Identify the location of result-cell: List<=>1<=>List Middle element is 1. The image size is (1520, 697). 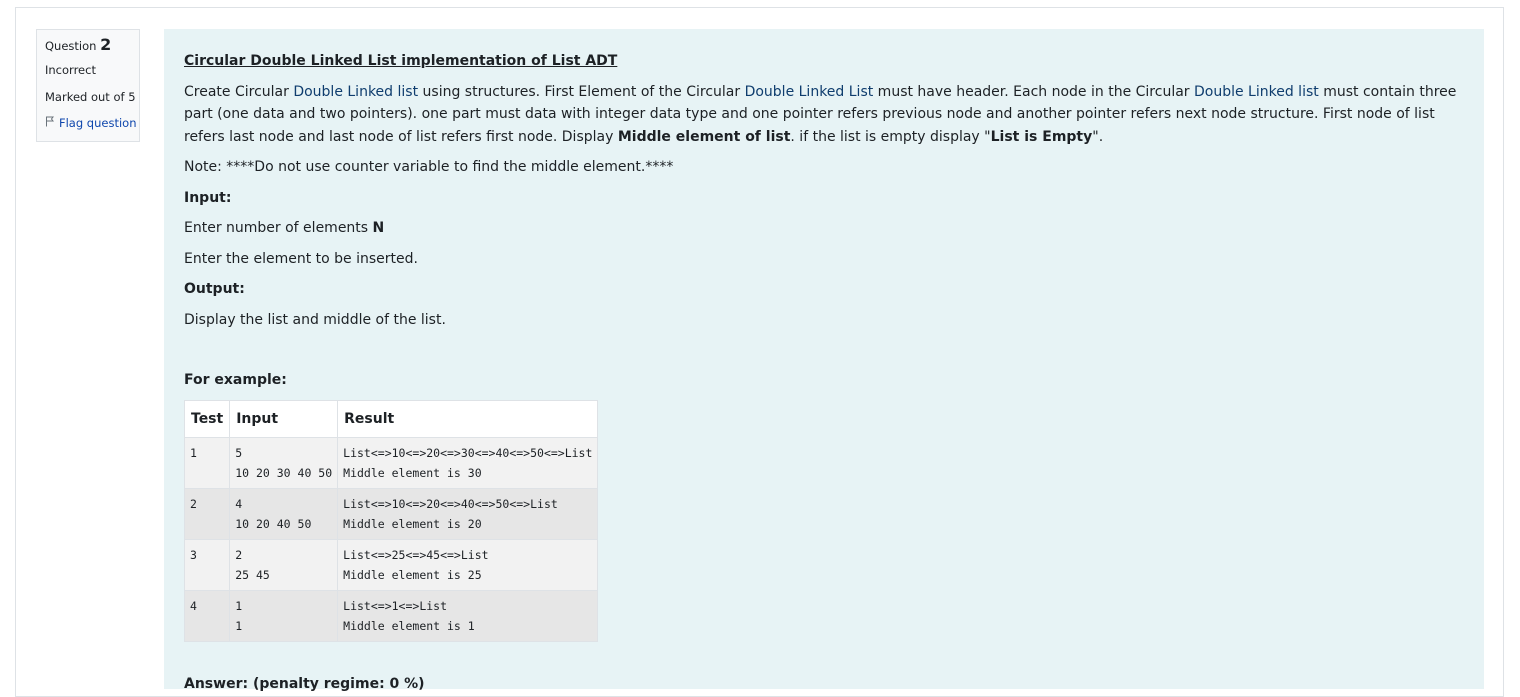
(468, 616).